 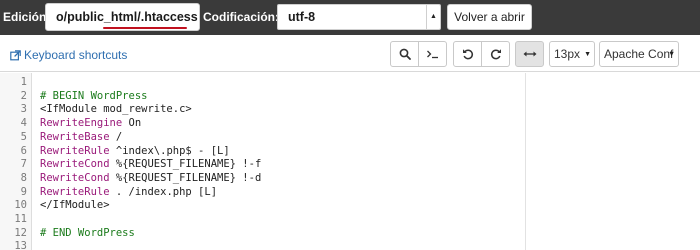 What do you see at coordinates (260, 206) in the screenshot?
I see `code-line: 10 </IfModule>` at bounding box center [260, 206].